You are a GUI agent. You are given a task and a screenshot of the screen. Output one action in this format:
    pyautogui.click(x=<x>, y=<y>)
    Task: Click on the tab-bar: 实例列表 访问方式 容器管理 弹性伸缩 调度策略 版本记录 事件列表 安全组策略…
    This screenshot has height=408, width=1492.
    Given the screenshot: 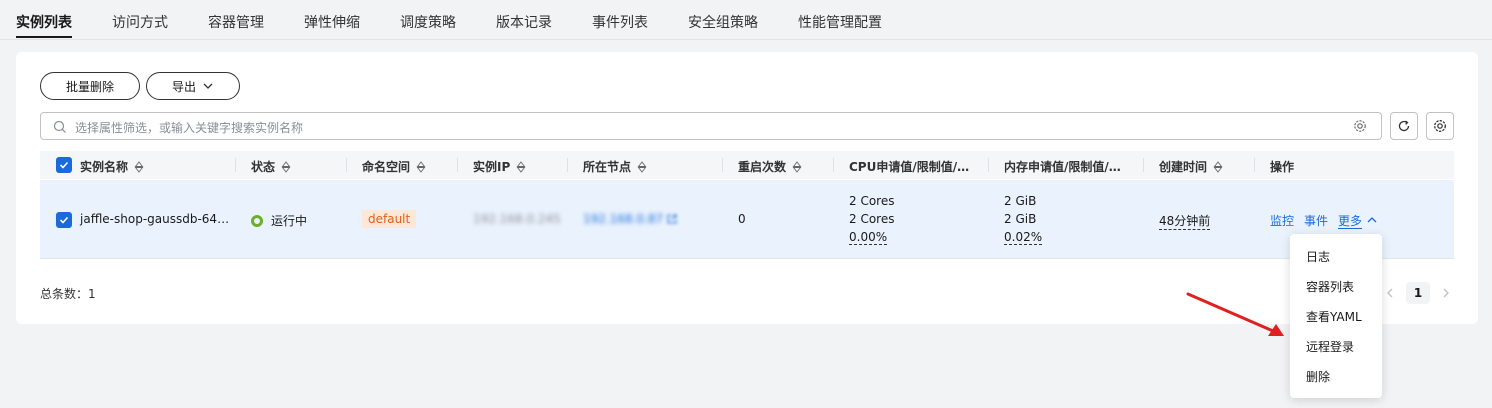 What is the action you would take?
    pyautogui.click(x=746, y=20)
    